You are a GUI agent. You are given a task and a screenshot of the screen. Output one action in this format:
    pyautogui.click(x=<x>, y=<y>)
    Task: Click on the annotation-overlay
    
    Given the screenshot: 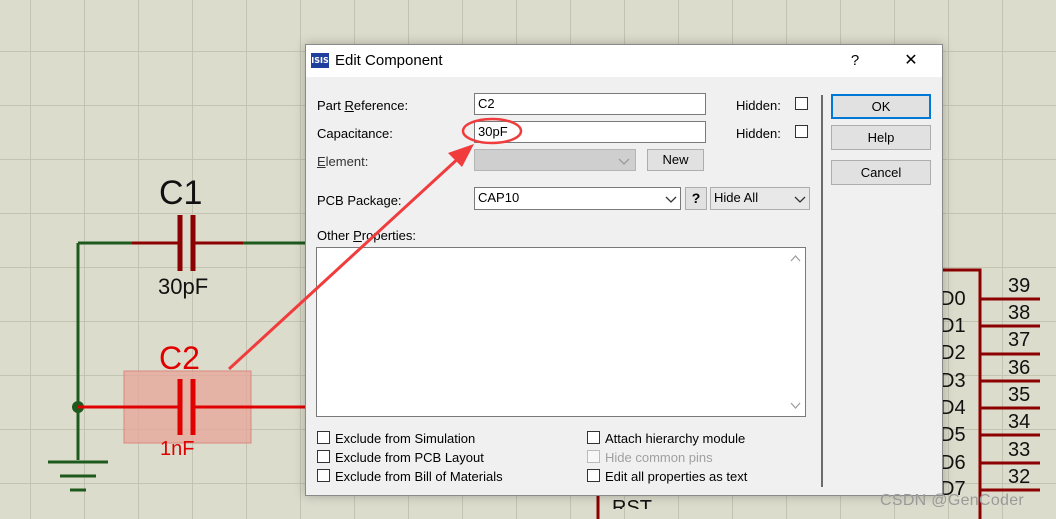 What is the action you would take?
    pyautogui.click(x=375, y=244)
    